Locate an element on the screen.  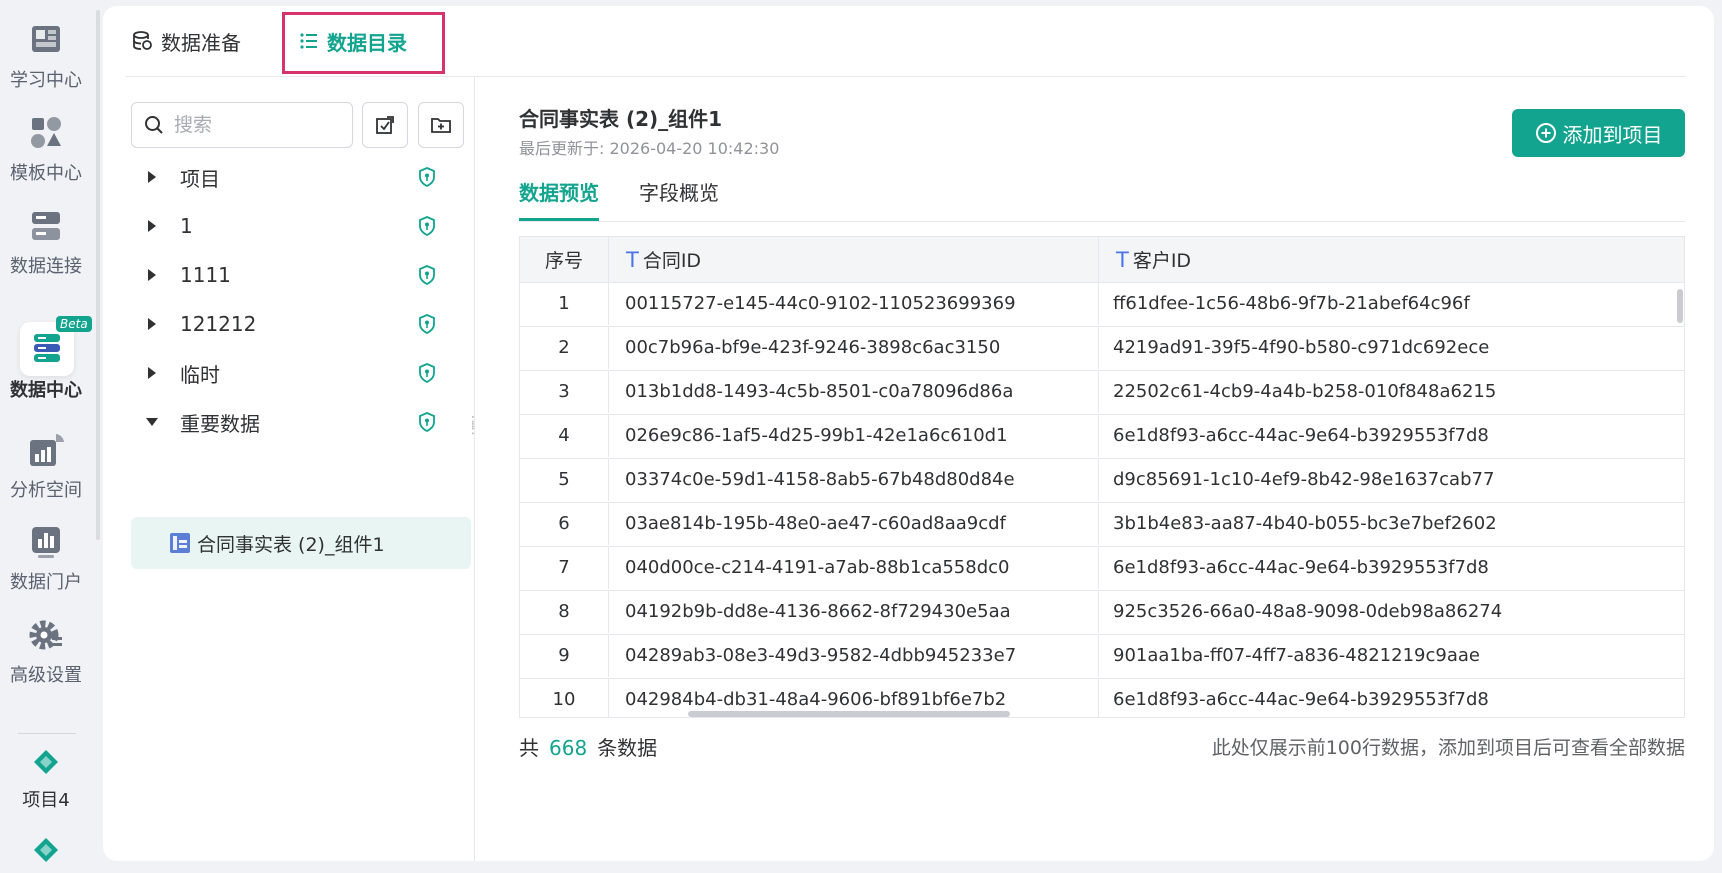
column-header-label: 客户ID is located at coordinates (1162, 261).